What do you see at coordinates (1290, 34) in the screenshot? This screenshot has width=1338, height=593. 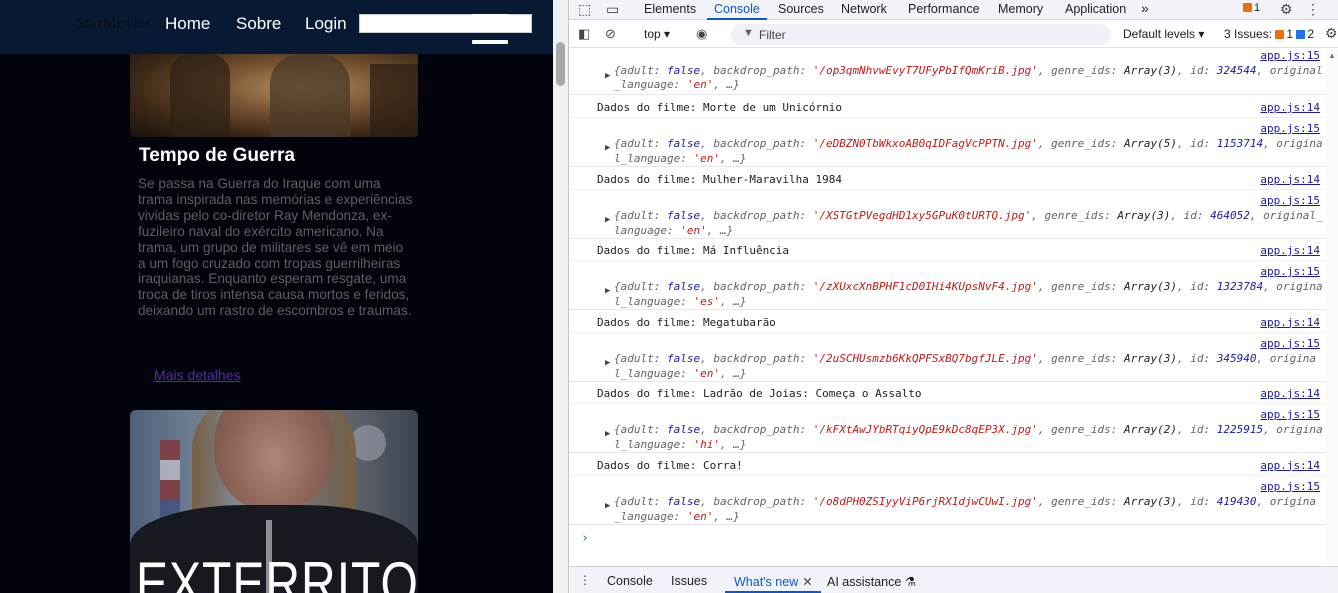 I see `issues-warning-count: 1` at bounding box center [1290, 34].